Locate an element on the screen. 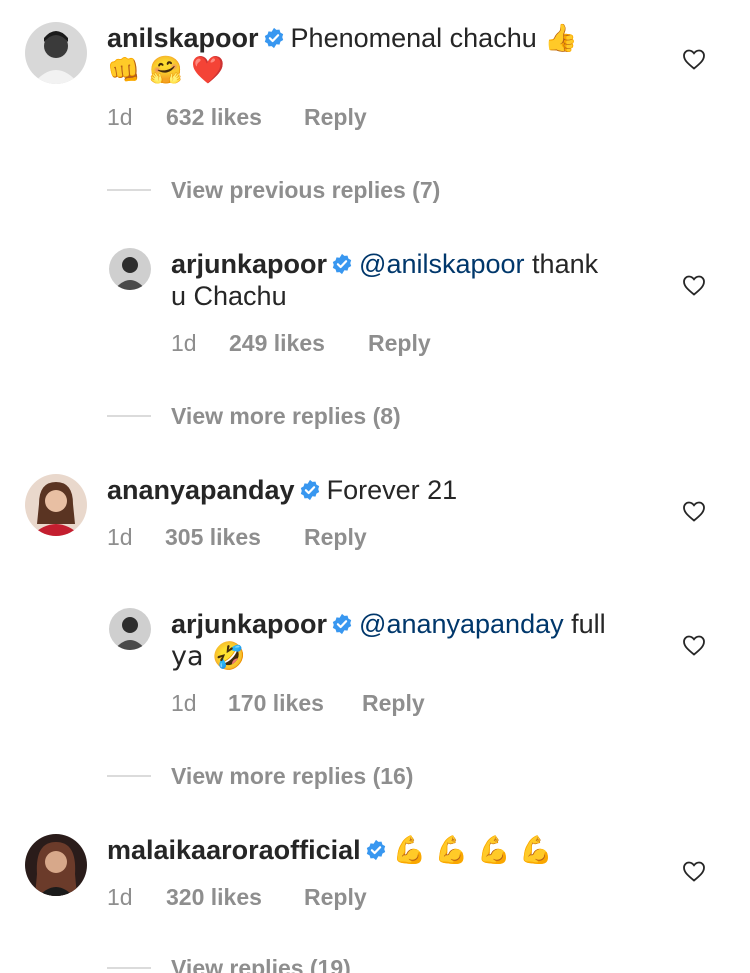 The image size is (750, 973). comment-username: malaikaaroraofficial is located at coordinates (234, 850).